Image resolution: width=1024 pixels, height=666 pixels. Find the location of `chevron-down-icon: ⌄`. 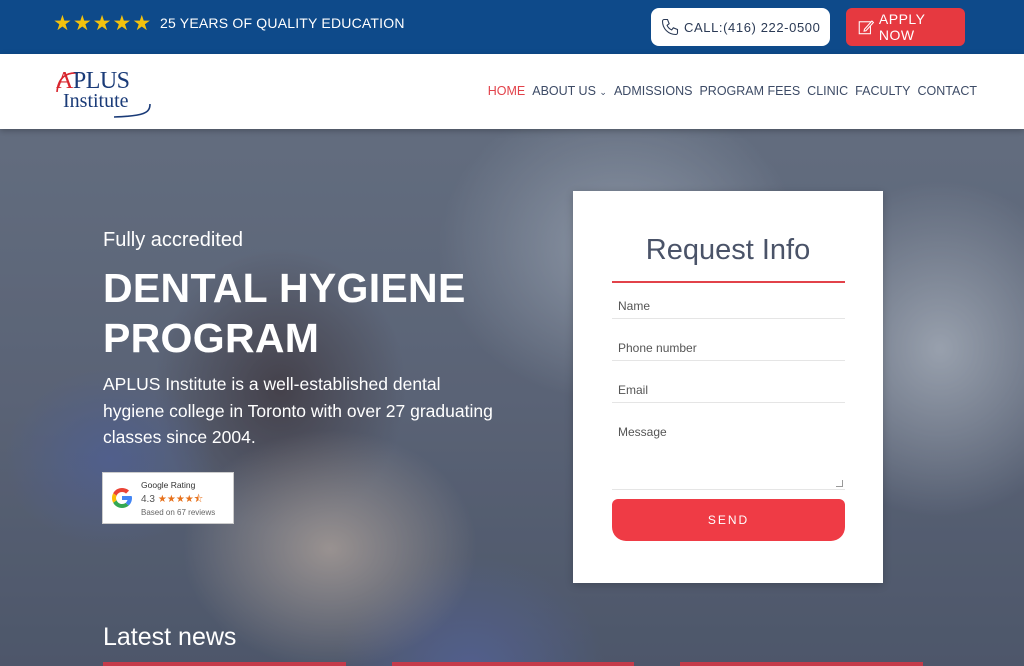

chevron-down-icon: ⌄ is located at coordinates (603, 92).